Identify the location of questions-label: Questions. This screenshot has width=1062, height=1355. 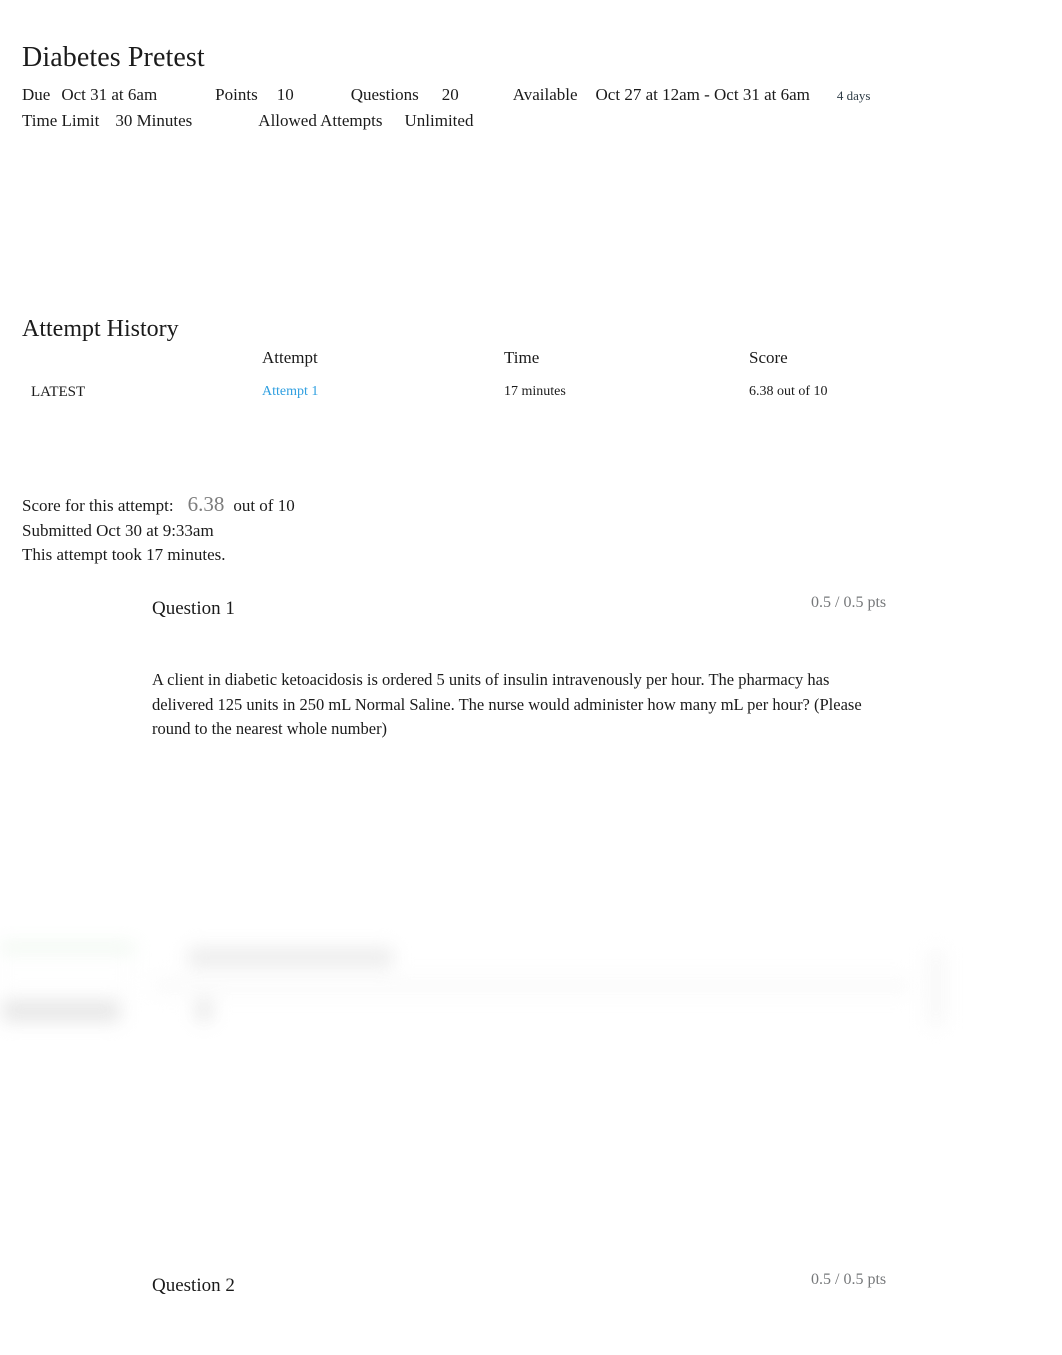
(384, 94).